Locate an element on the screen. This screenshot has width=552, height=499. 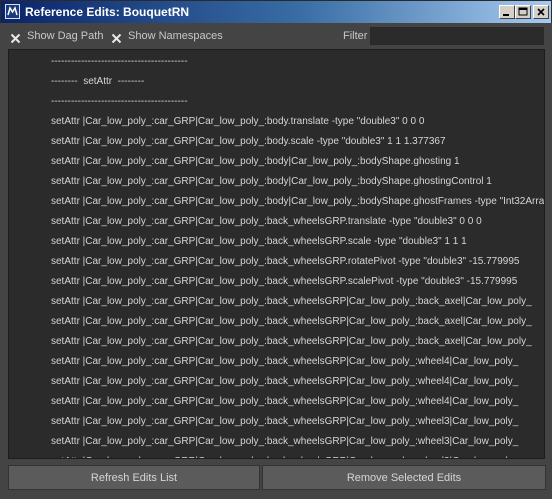
show-namespaces-checkbox: Show Namespaces is located at coordinates (167, 36).